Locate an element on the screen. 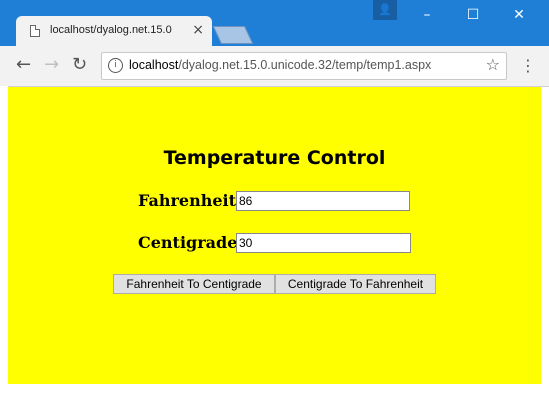  forward-icon: → is located at coordinates (51, 64).